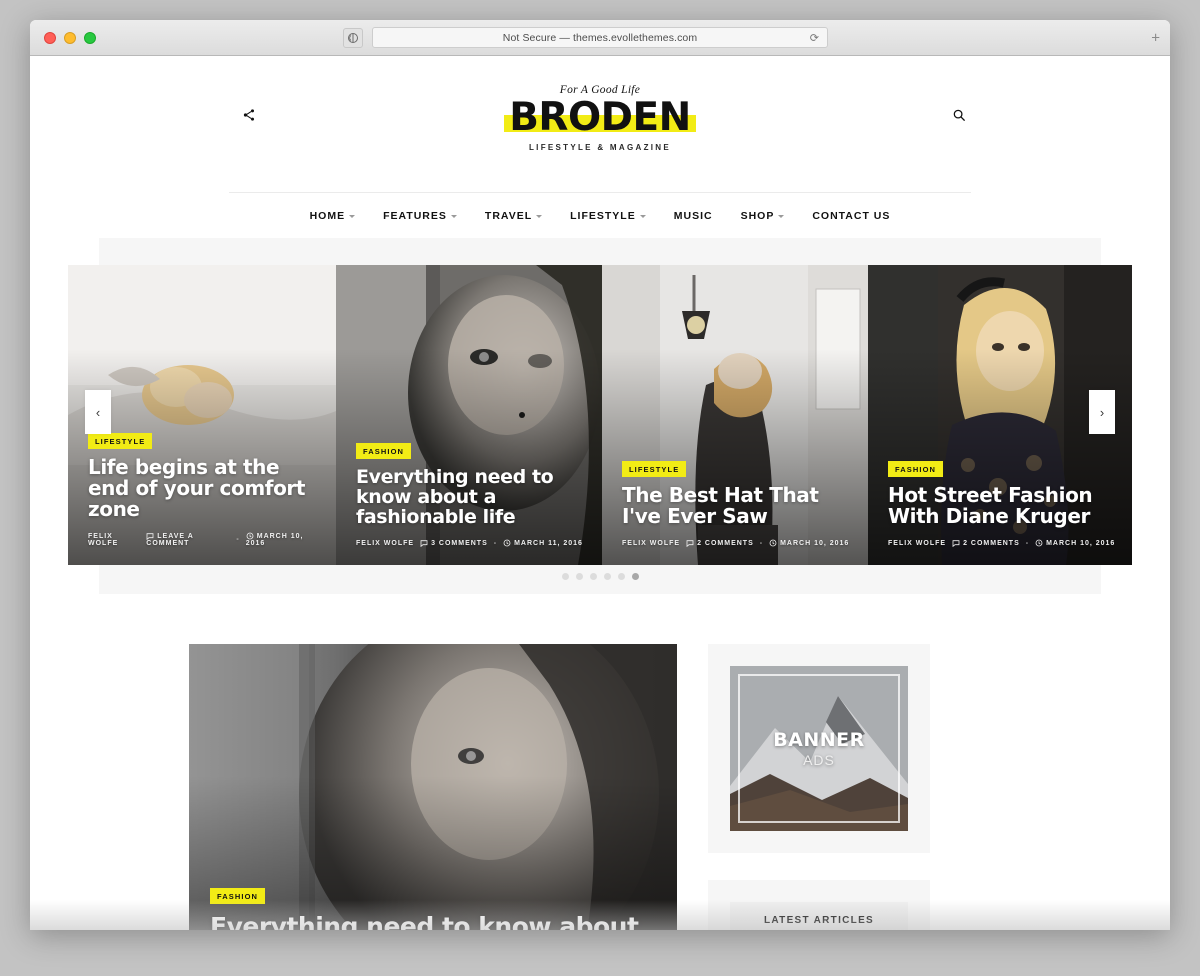 This screenshot has width=1200, height=976. I want to click on nav-item-features: FEATURES, so click(420, 216).